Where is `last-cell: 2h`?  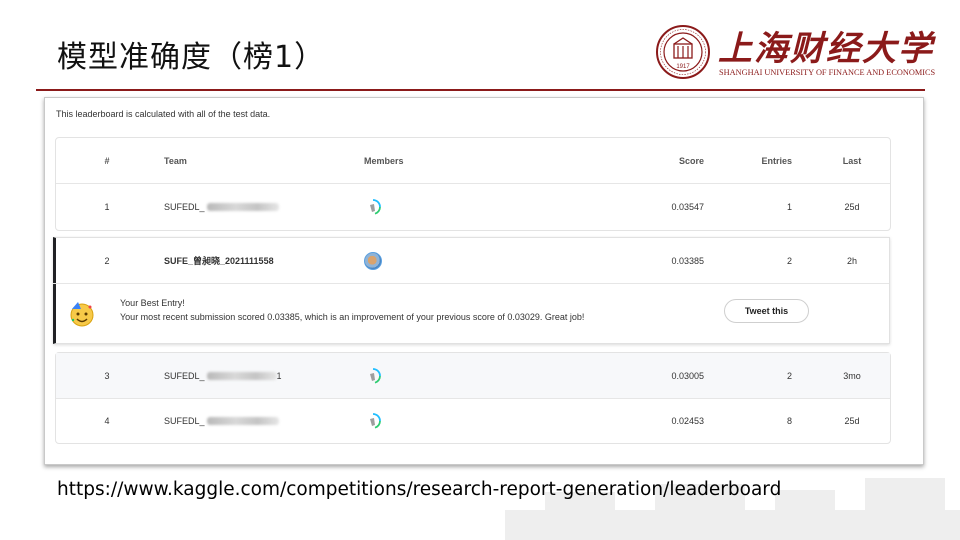
last-cell: 2h is located at coordinates (851, 260).